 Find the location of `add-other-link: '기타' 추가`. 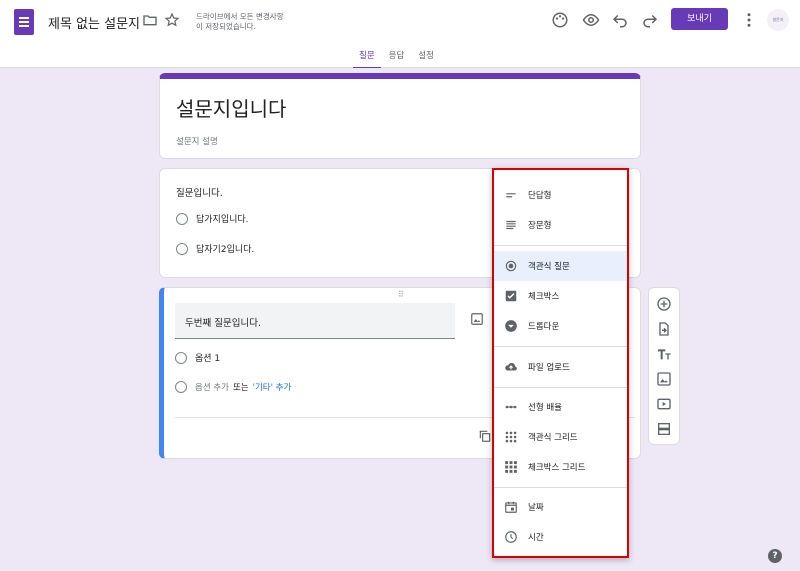

add-other-link: '기타' 추가 is located at coordinates (272, 387).